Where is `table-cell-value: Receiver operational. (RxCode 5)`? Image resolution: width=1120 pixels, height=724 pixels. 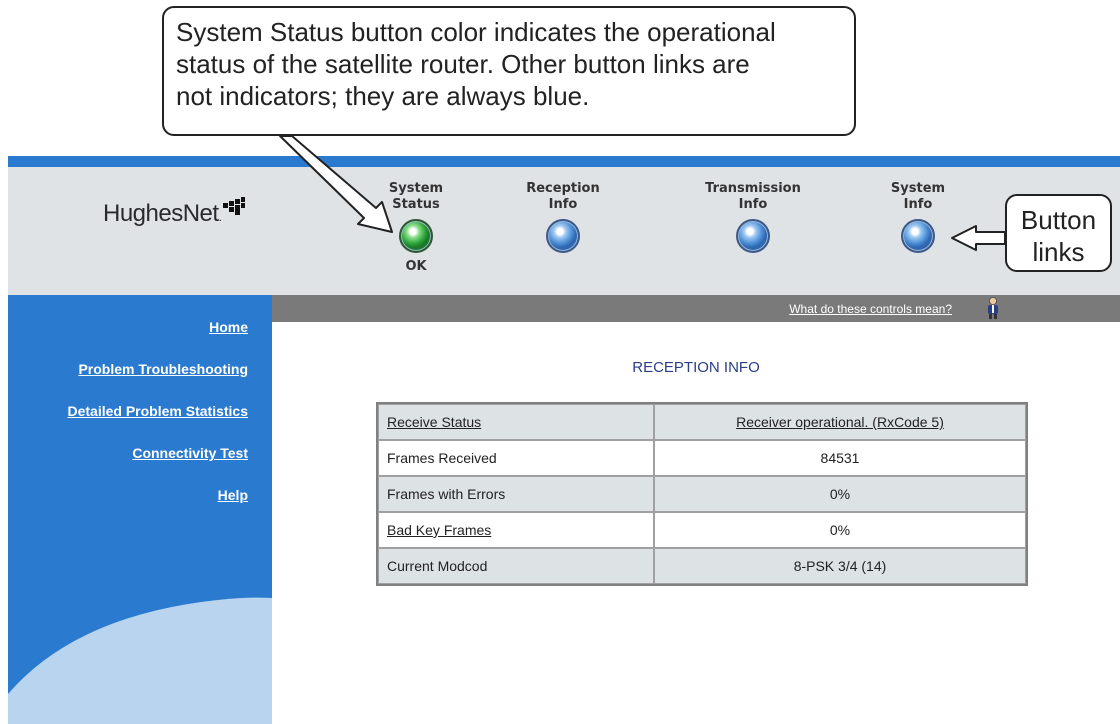
table-cell-value: Receiver operational. (RxCode 5) is located at coordinates (840, 422).